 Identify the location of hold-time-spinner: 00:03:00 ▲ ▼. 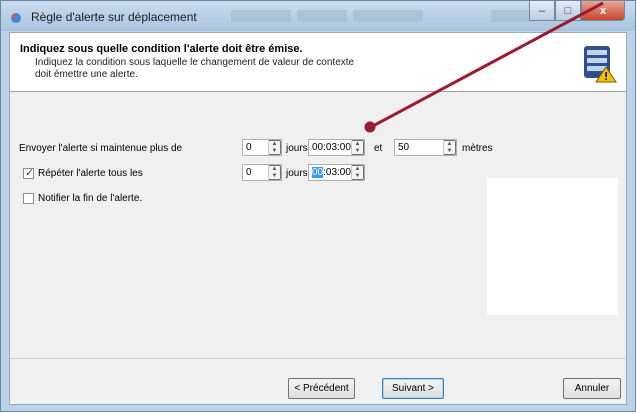
(336, 147).